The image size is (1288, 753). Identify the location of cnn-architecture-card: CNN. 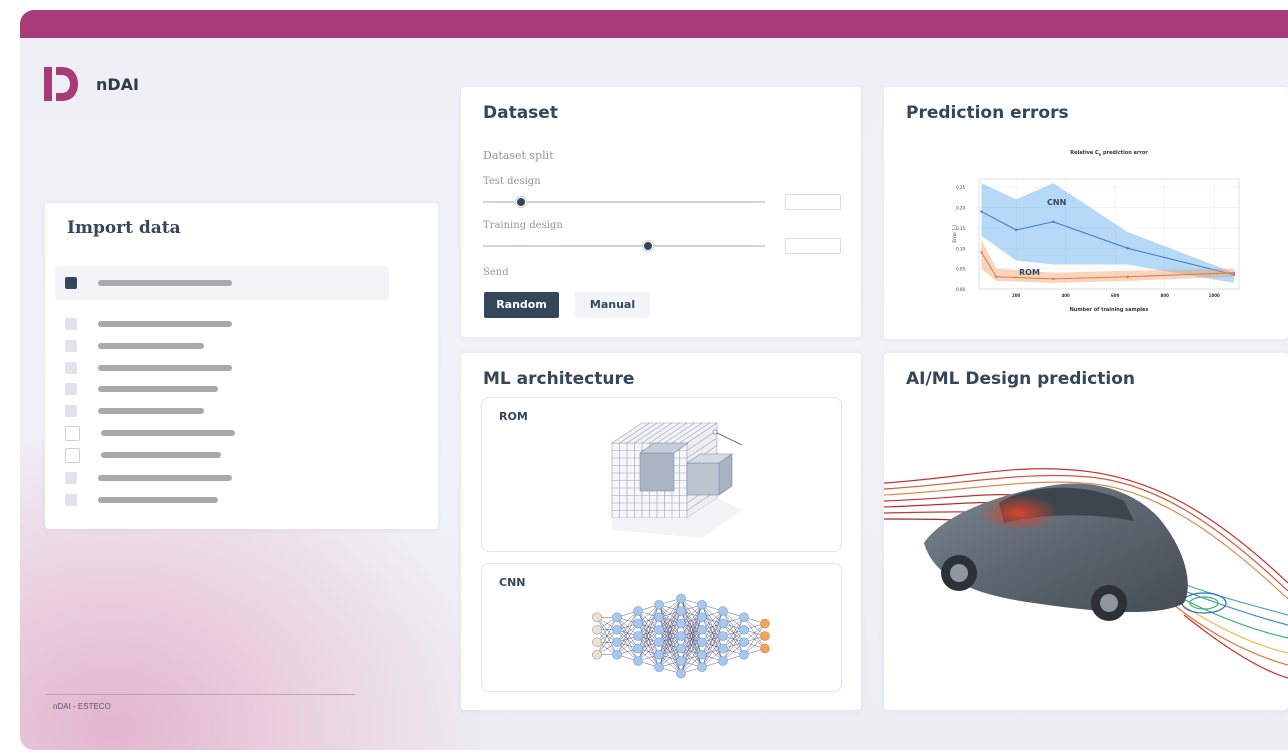
(661, 627).